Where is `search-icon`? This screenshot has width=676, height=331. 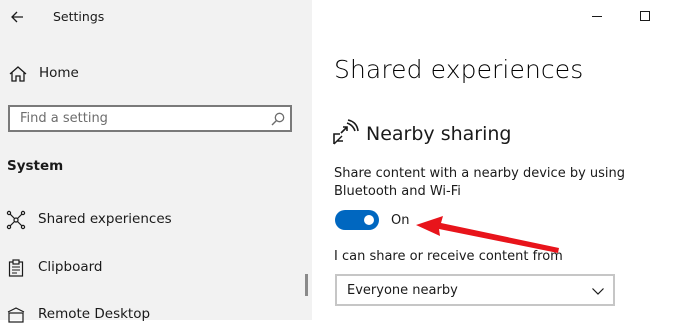
search-icon is located at coordinates (278, 119).